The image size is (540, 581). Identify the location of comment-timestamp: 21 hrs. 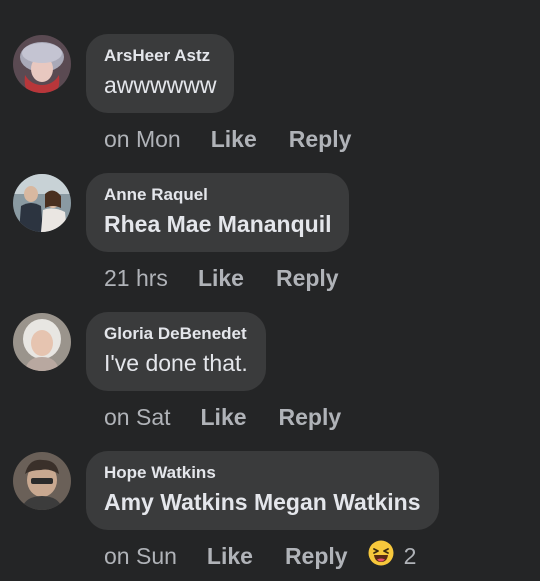
(136, 278).